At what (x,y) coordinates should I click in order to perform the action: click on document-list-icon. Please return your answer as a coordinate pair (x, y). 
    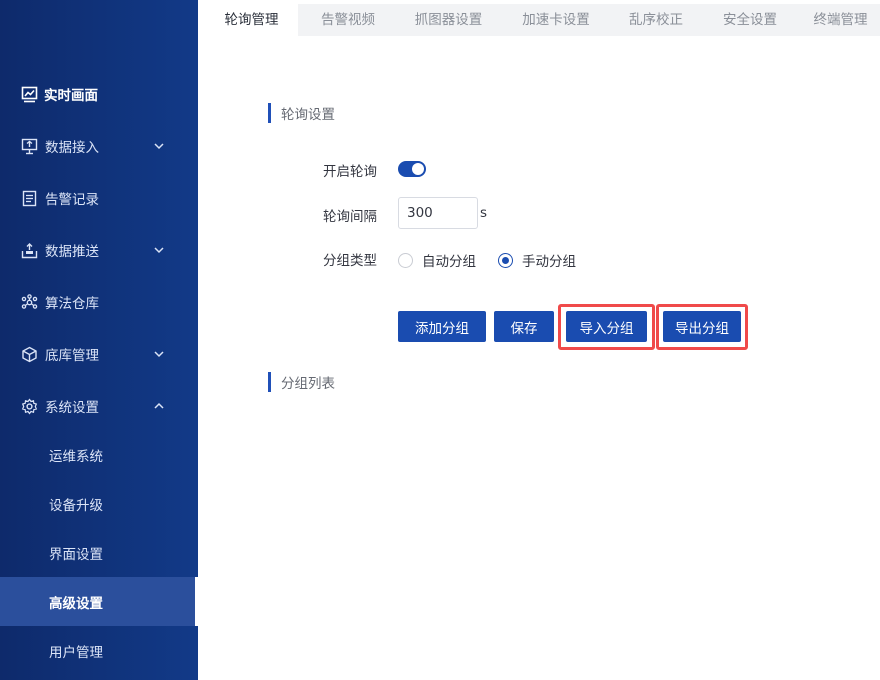
    Looking at the image, I should click on (29, 198).